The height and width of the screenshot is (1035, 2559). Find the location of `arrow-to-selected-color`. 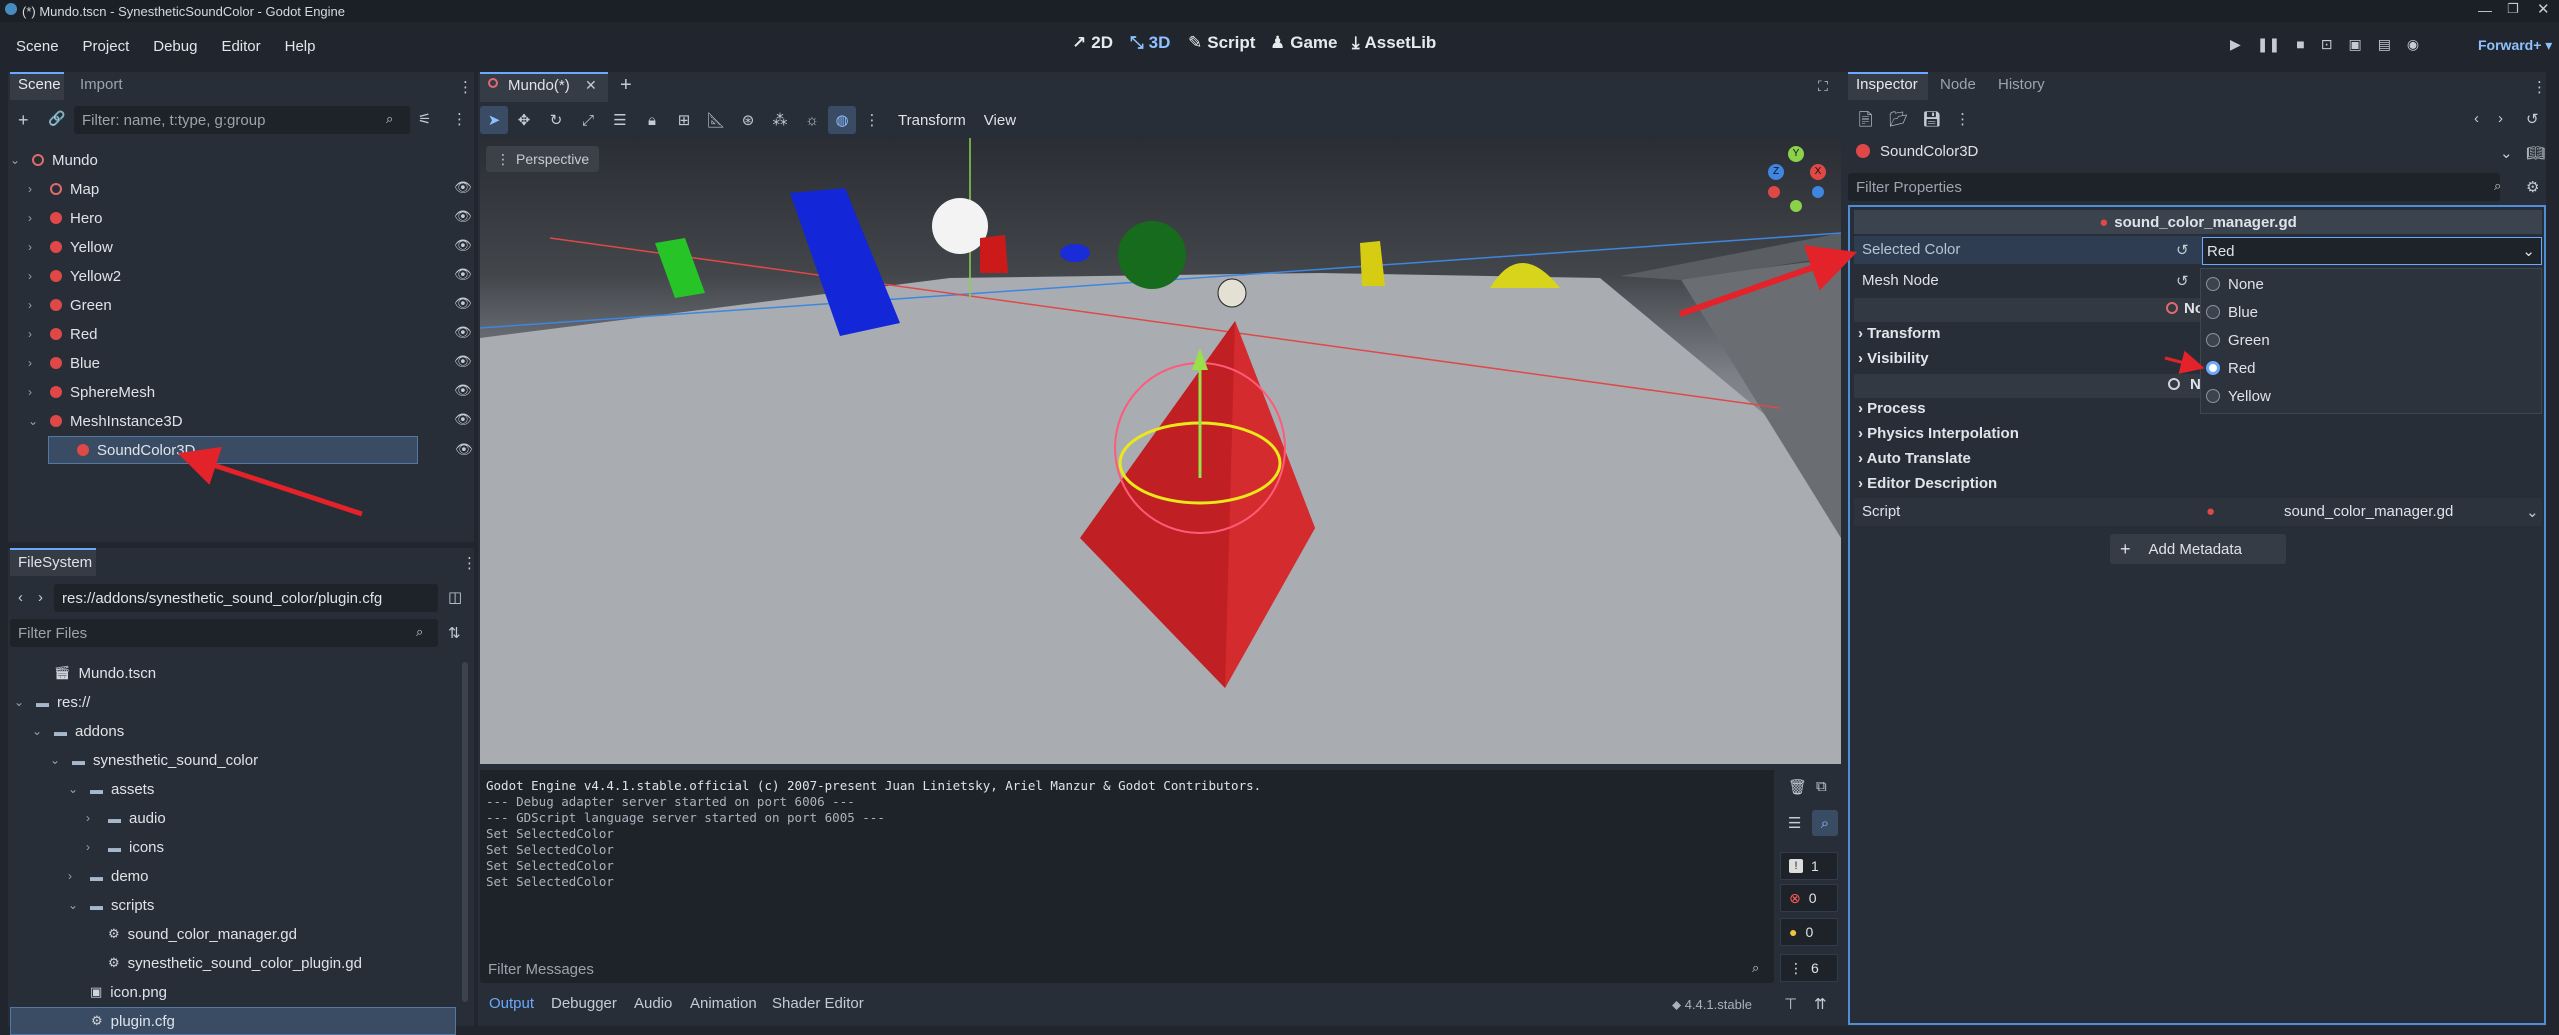

arrow-to-selected-color is located at coordinates (1768, 281).